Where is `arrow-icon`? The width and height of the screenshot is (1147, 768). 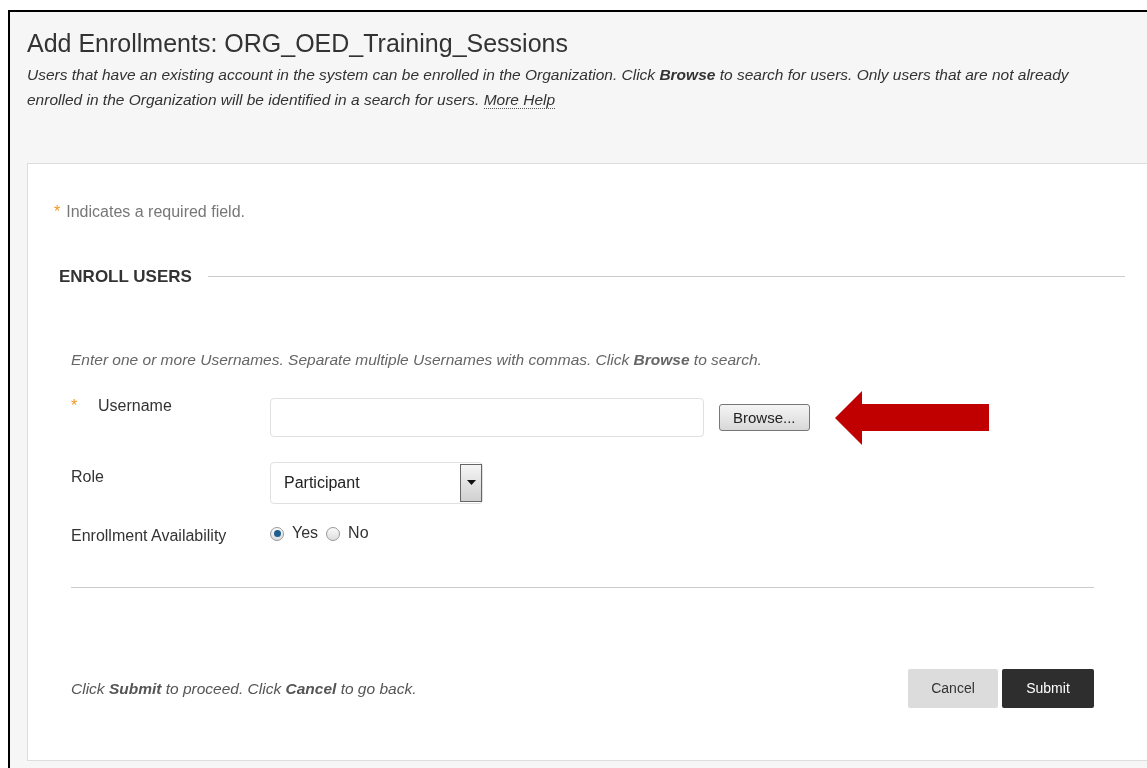
arrow-icon is located at coordinates (911, 417).